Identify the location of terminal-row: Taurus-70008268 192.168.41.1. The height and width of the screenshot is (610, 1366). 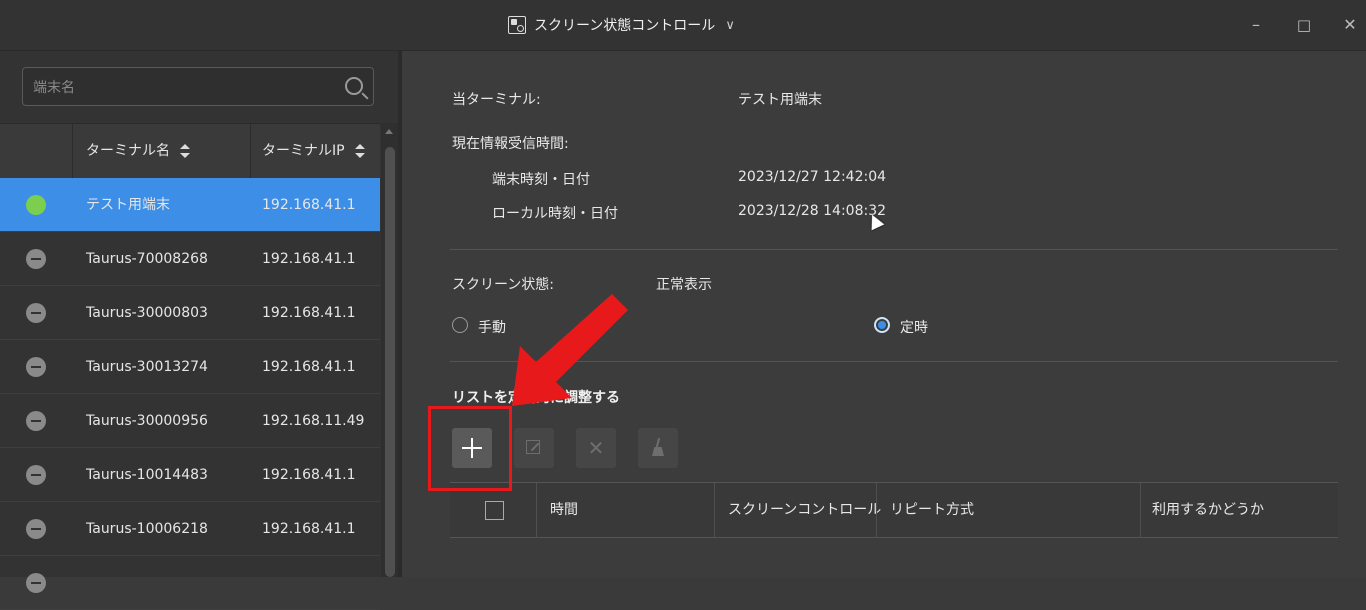
(190, 259).